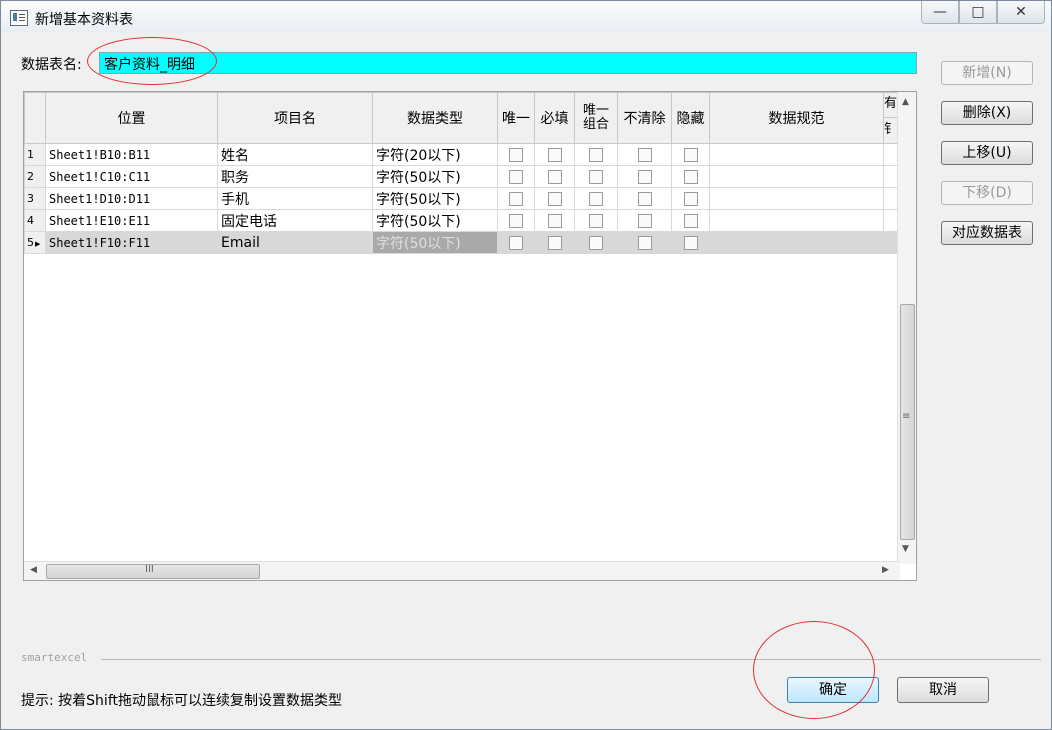  I want to click on position-cell: Sheet1!B10:B11, so click(131, 154).